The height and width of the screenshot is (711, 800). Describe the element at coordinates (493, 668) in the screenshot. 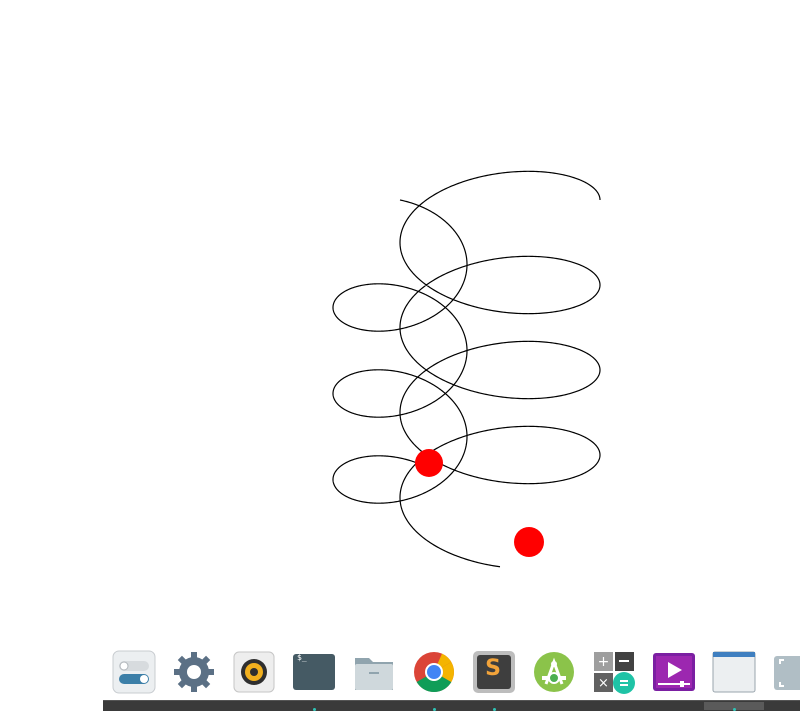

I see `sublime-letter: S` at that location.